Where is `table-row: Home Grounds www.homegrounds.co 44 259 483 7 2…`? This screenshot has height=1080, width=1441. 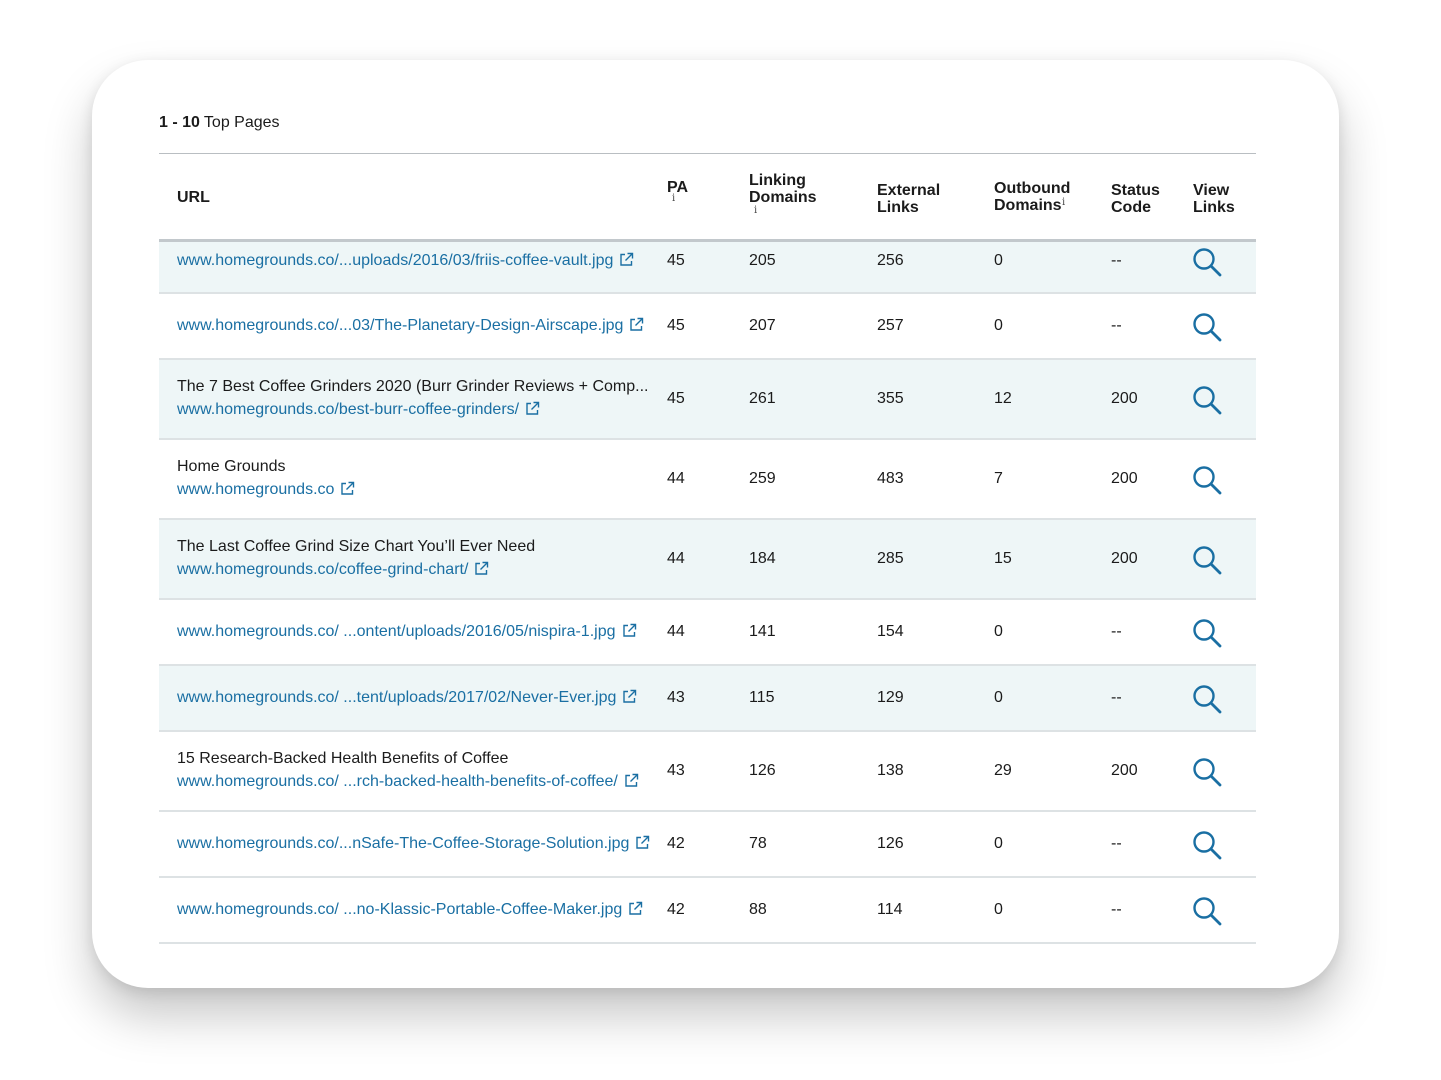
table-row: Home Grounds www.homegrounds.co 44 259 483 7 2… is located at coordinates (707, 480).